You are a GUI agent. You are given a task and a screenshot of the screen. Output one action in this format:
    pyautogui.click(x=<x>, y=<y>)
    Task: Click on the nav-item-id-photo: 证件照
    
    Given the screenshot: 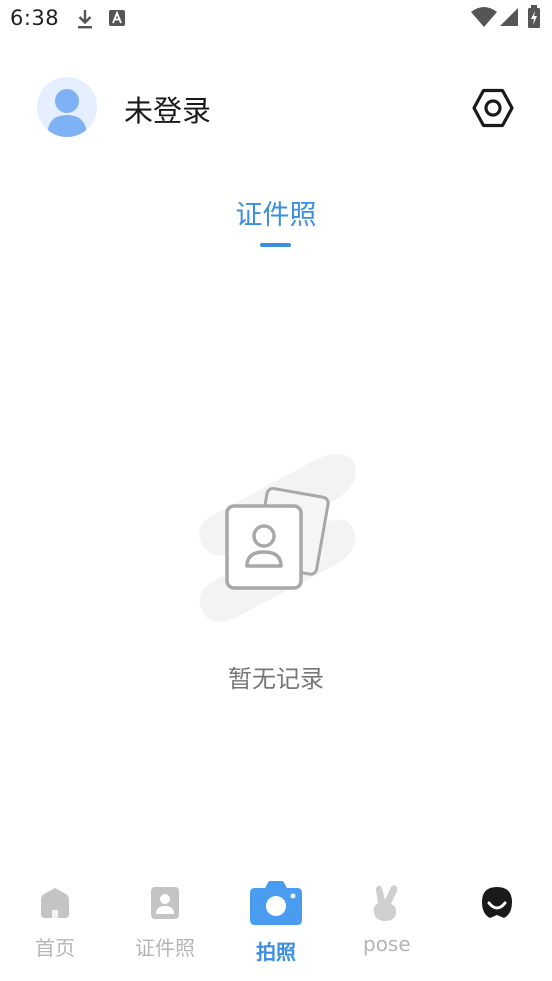 What is the action you would take?
    pyautogui.click(x=165, y=920)
    